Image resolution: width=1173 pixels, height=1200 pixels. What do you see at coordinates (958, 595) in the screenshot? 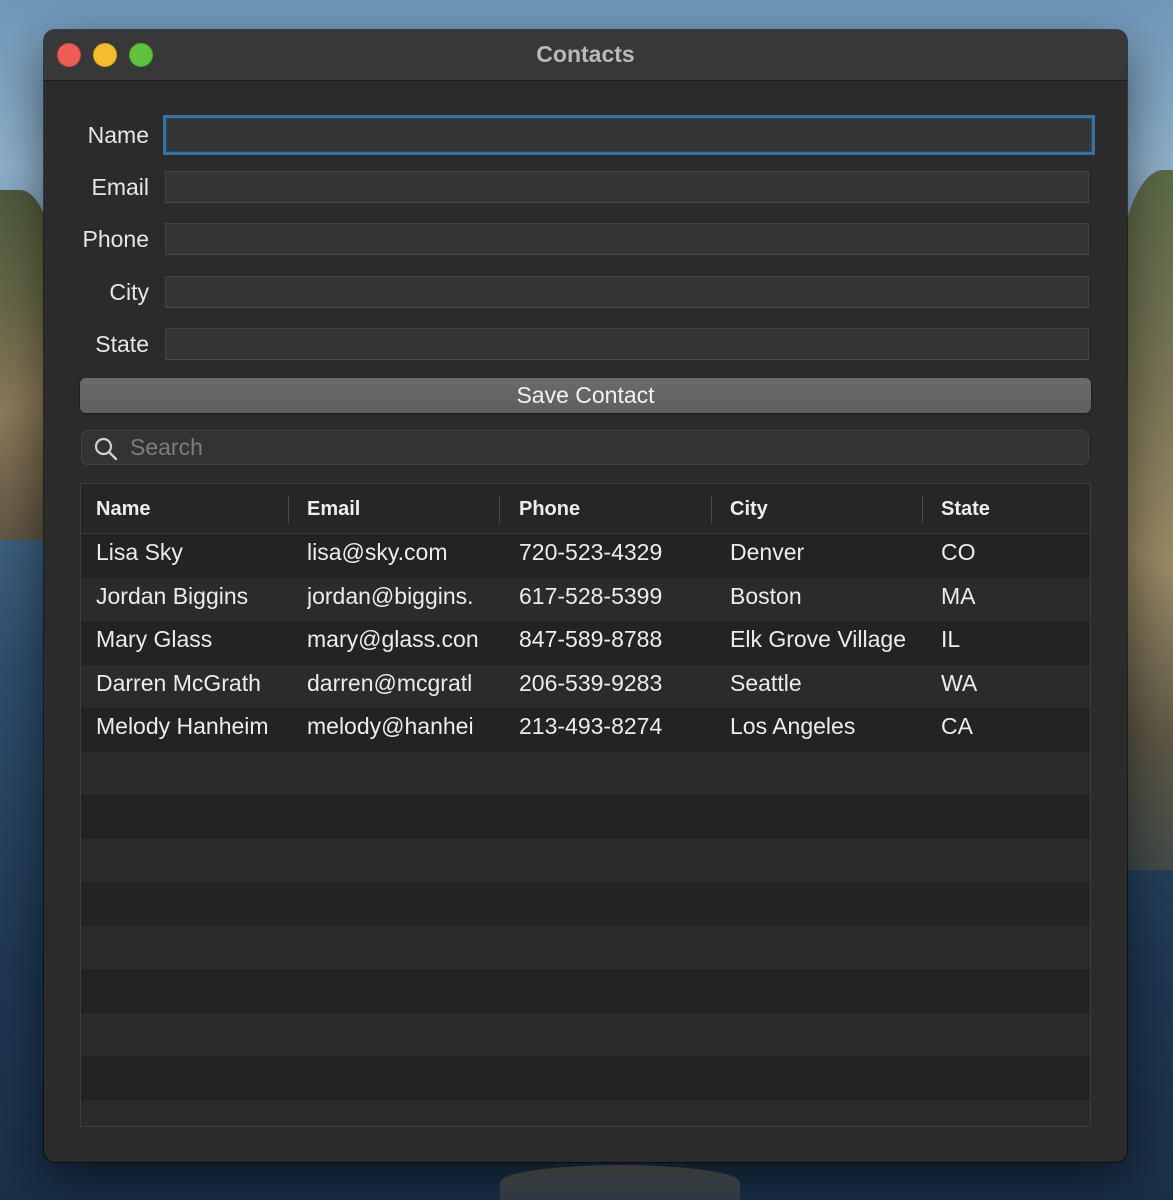
I see `cell-state: MA` at bounding box center [958, 595].